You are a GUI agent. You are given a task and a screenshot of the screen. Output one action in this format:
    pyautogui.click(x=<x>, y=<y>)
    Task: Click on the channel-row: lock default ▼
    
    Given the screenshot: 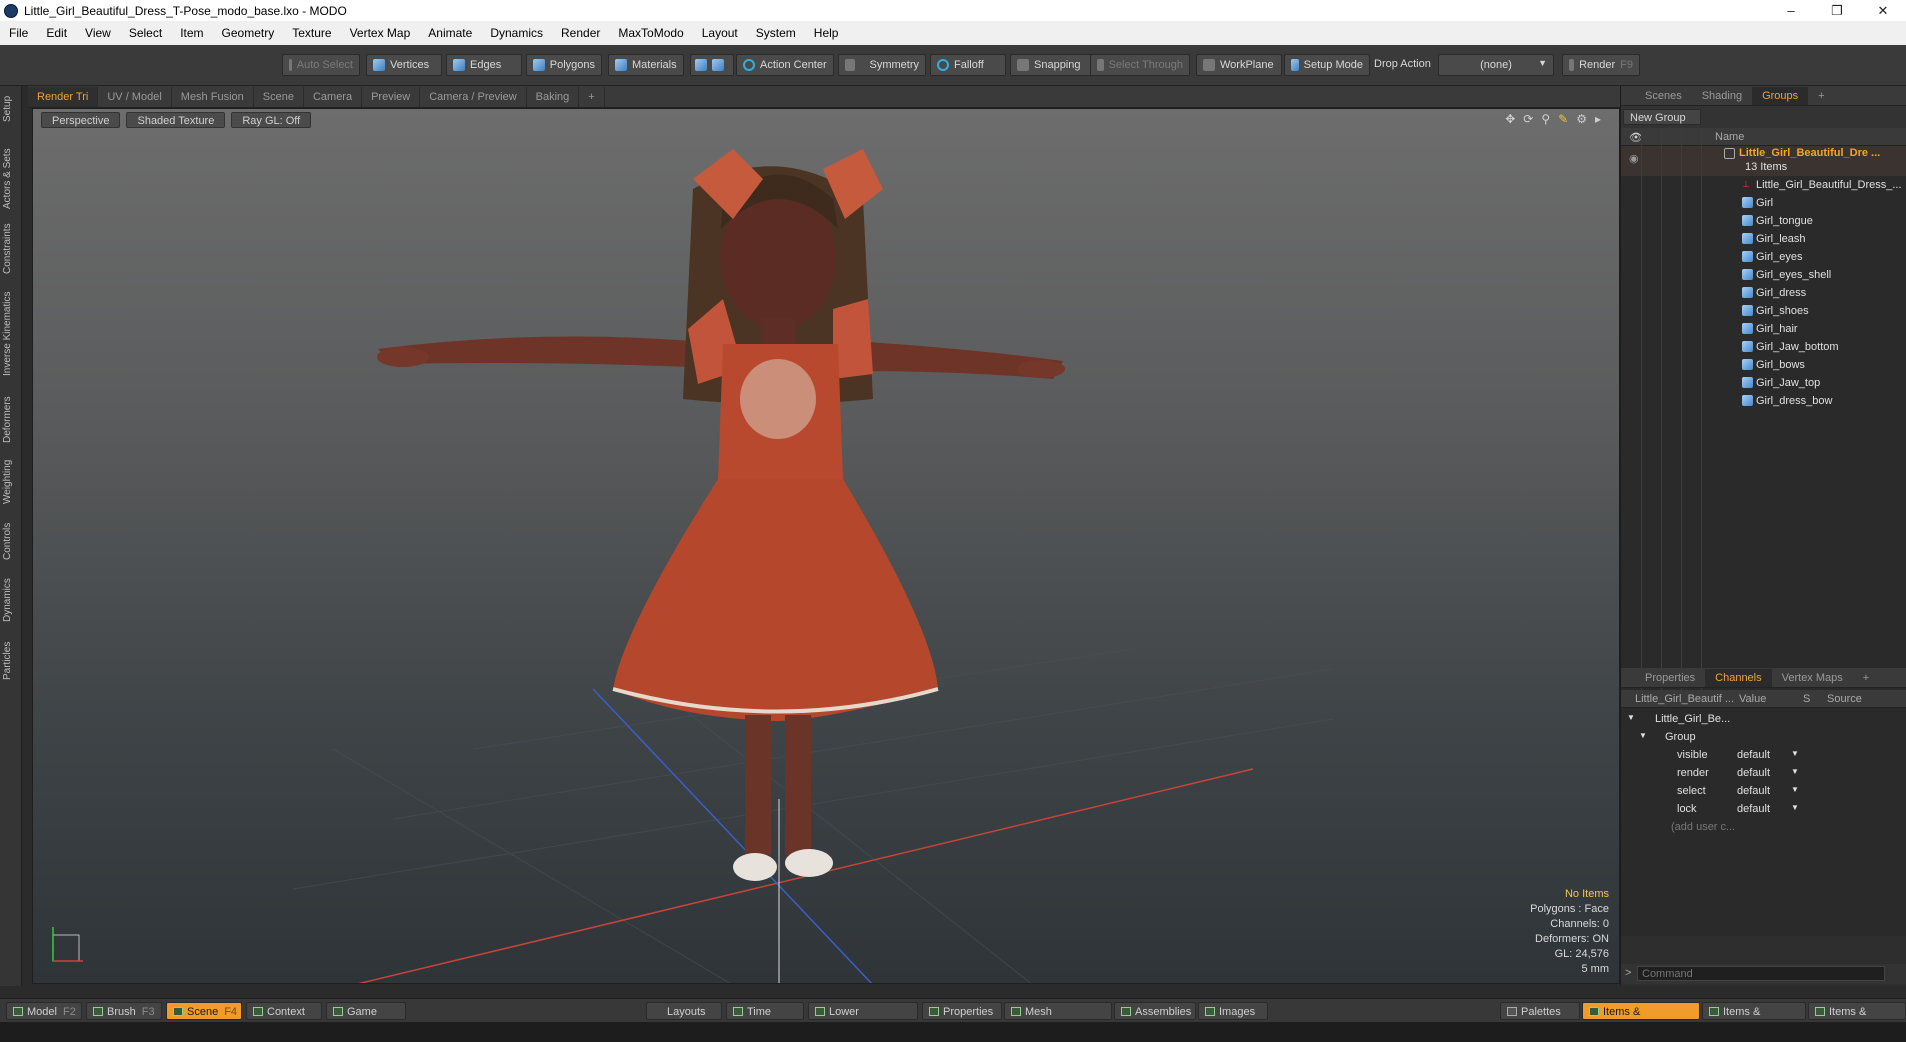 What is the action you would take?
    pyautogui.click(x=1763, y=809)
    